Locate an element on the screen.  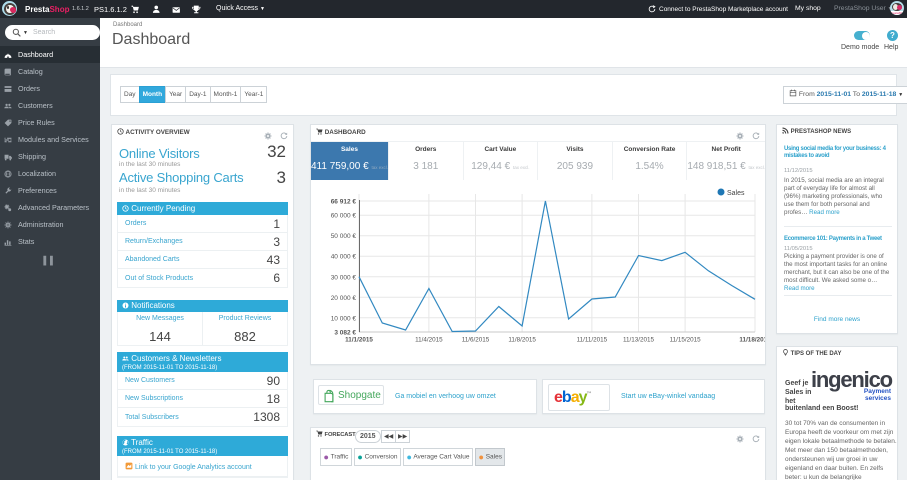
svg-text: 11/8/2015 is located at coordinates (522, 339).